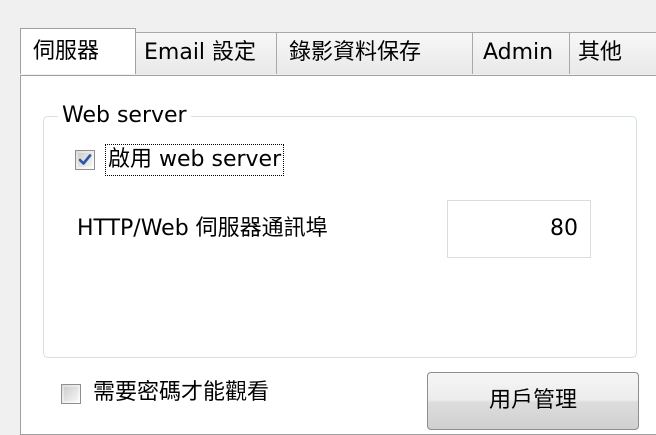 The image size is (656, 435). I want to click on http-port-field: 80, so click(519, 229).